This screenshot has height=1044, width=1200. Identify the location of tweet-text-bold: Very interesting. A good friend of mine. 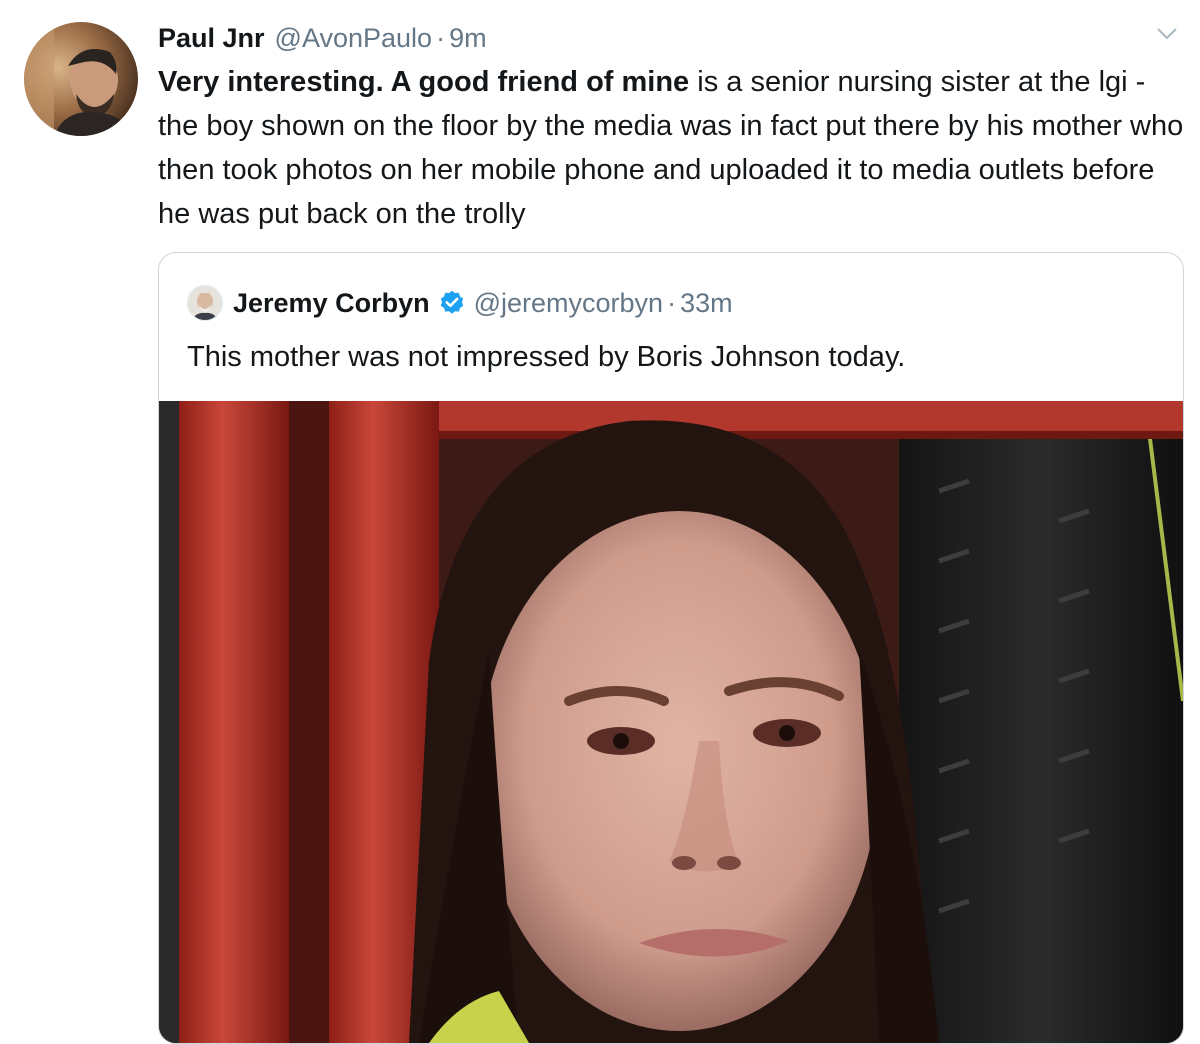
(424, 82).